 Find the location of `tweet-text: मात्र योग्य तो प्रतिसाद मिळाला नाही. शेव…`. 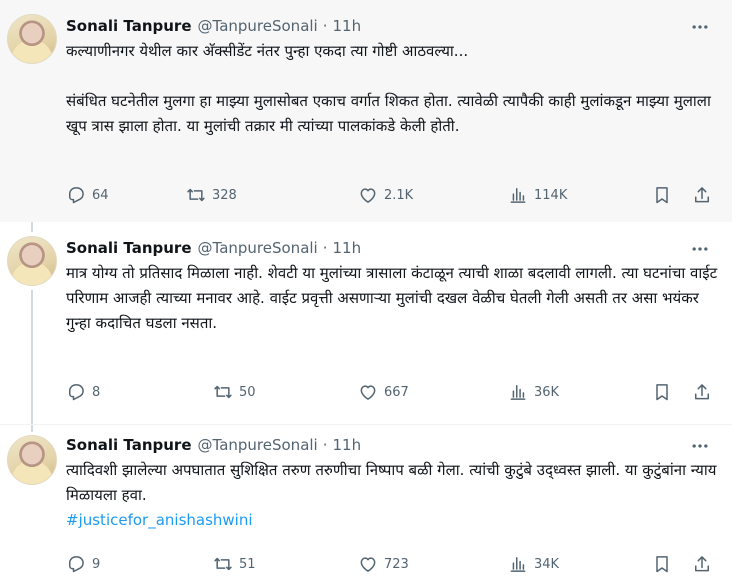

tweet-text: मात्र योग्य तो प्रतिसाद मिळाला नाही. शेव… is located at coordinates (394, 298).